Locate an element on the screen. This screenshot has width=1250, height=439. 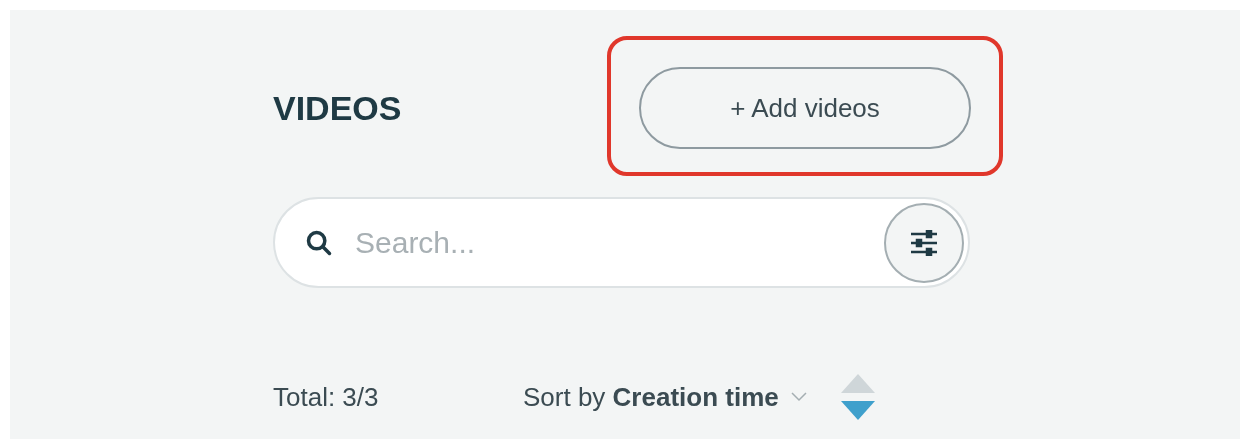
sort-direction-button is located at coordinates (857, 397).